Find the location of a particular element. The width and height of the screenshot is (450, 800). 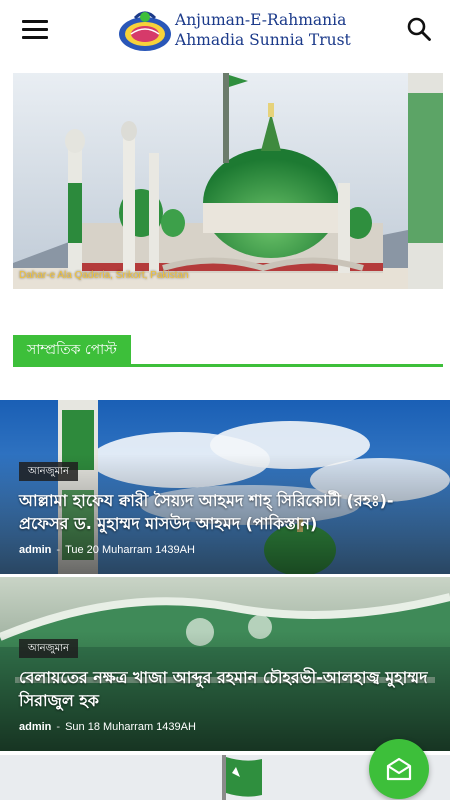

mail-envelope-icon is located at coordinates (399, 769).